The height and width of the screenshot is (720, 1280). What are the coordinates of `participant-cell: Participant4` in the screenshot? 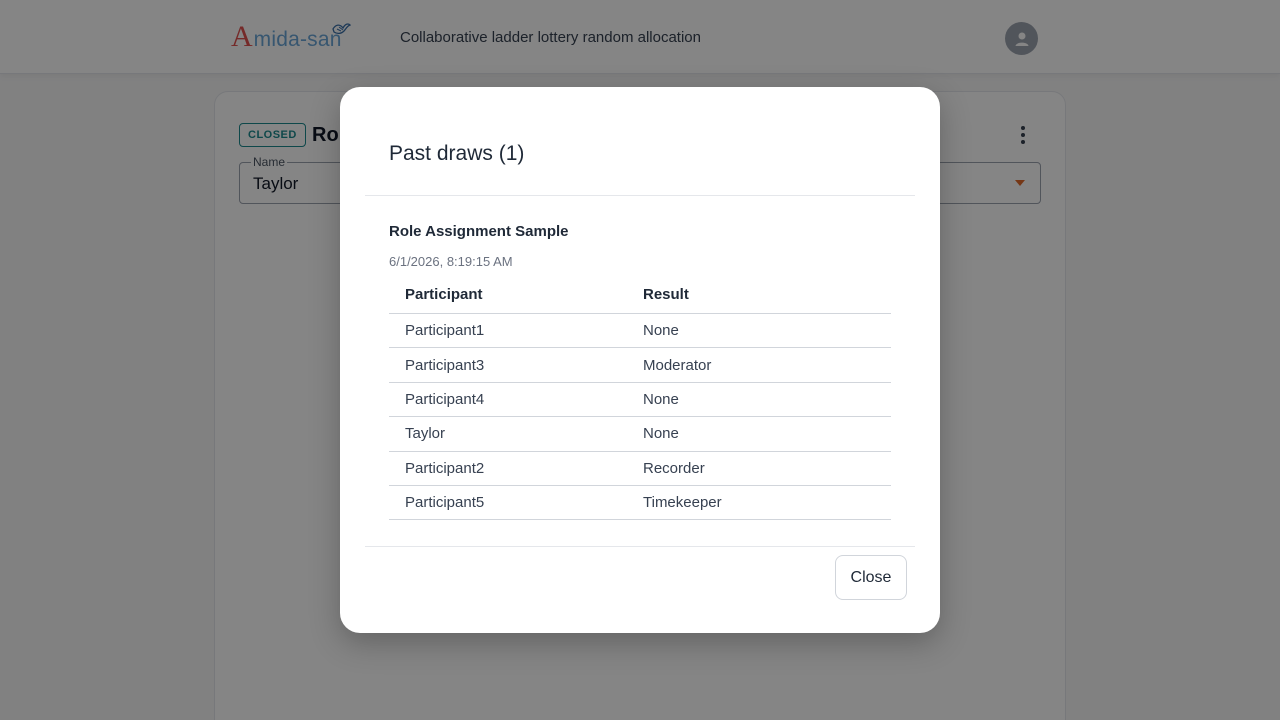 It's located at (445, 399).